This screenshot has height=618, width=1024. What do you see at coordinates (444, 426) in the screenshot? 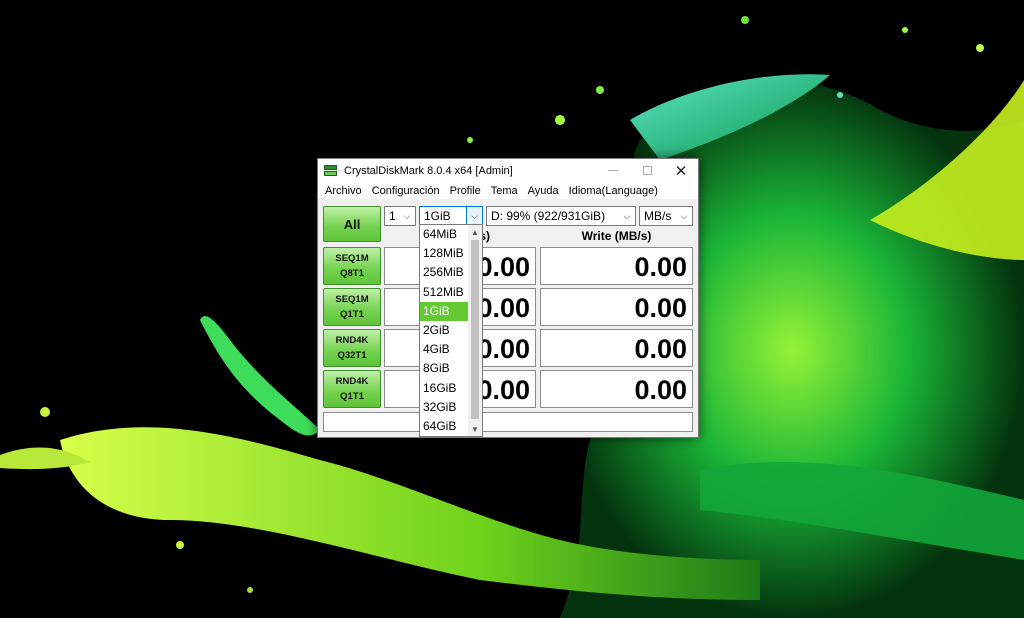
I see `size-option-64gib: 64GiB` at bounding box center [444, 426].